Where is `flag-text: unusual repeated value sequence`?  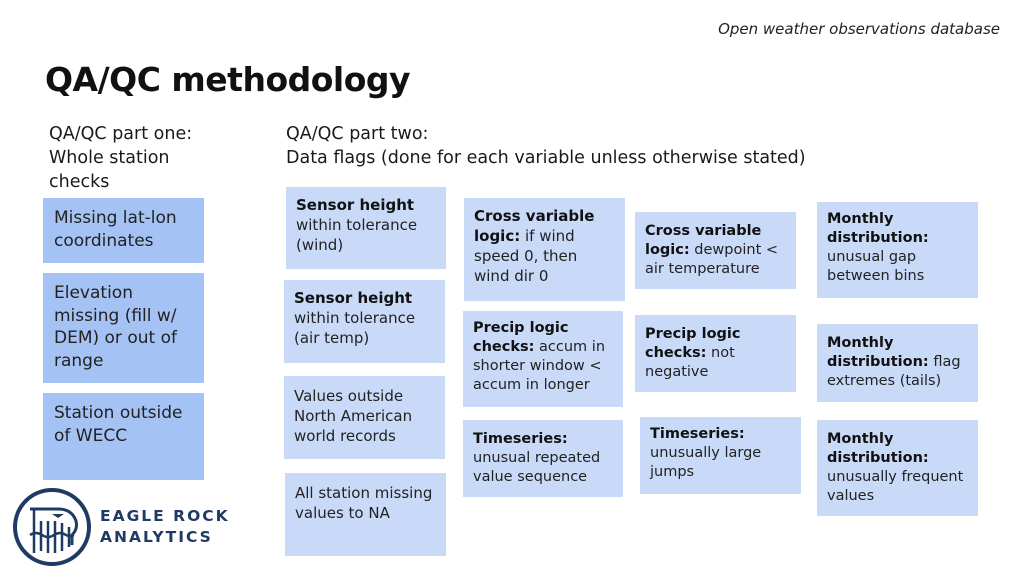 flag-text: unusual repeated value sequence is located at coordinates (537, 467).